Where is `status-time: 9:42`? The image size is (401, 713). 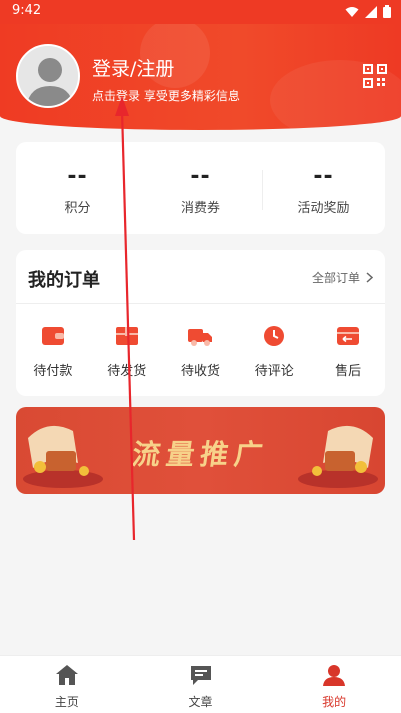 status-time: 9:42 is located at coordinates (27, 10).